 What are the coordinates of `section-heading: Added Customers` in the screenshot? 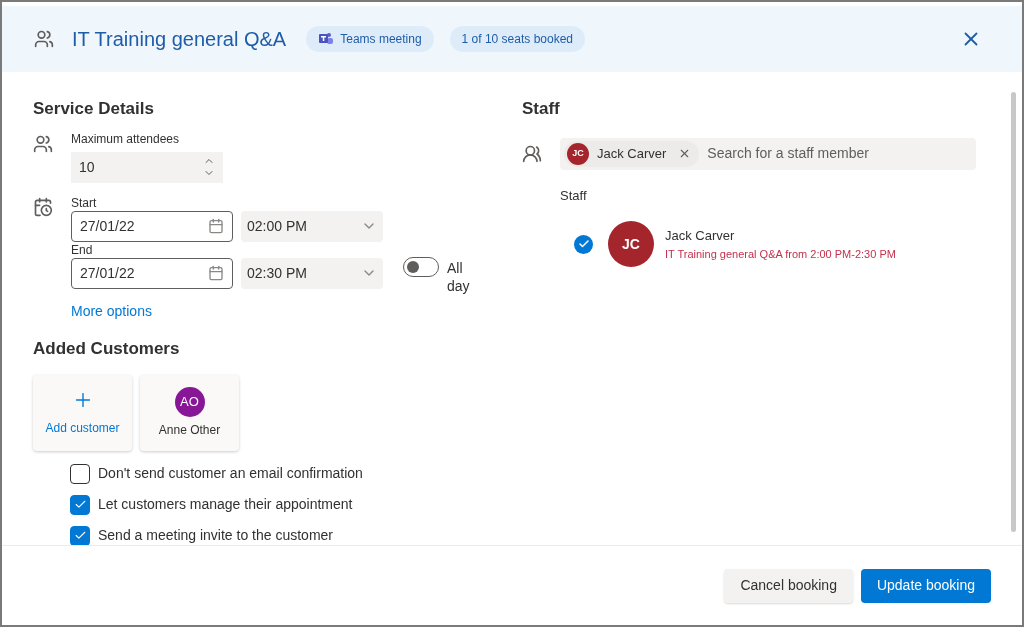 It's located at (107, 348).